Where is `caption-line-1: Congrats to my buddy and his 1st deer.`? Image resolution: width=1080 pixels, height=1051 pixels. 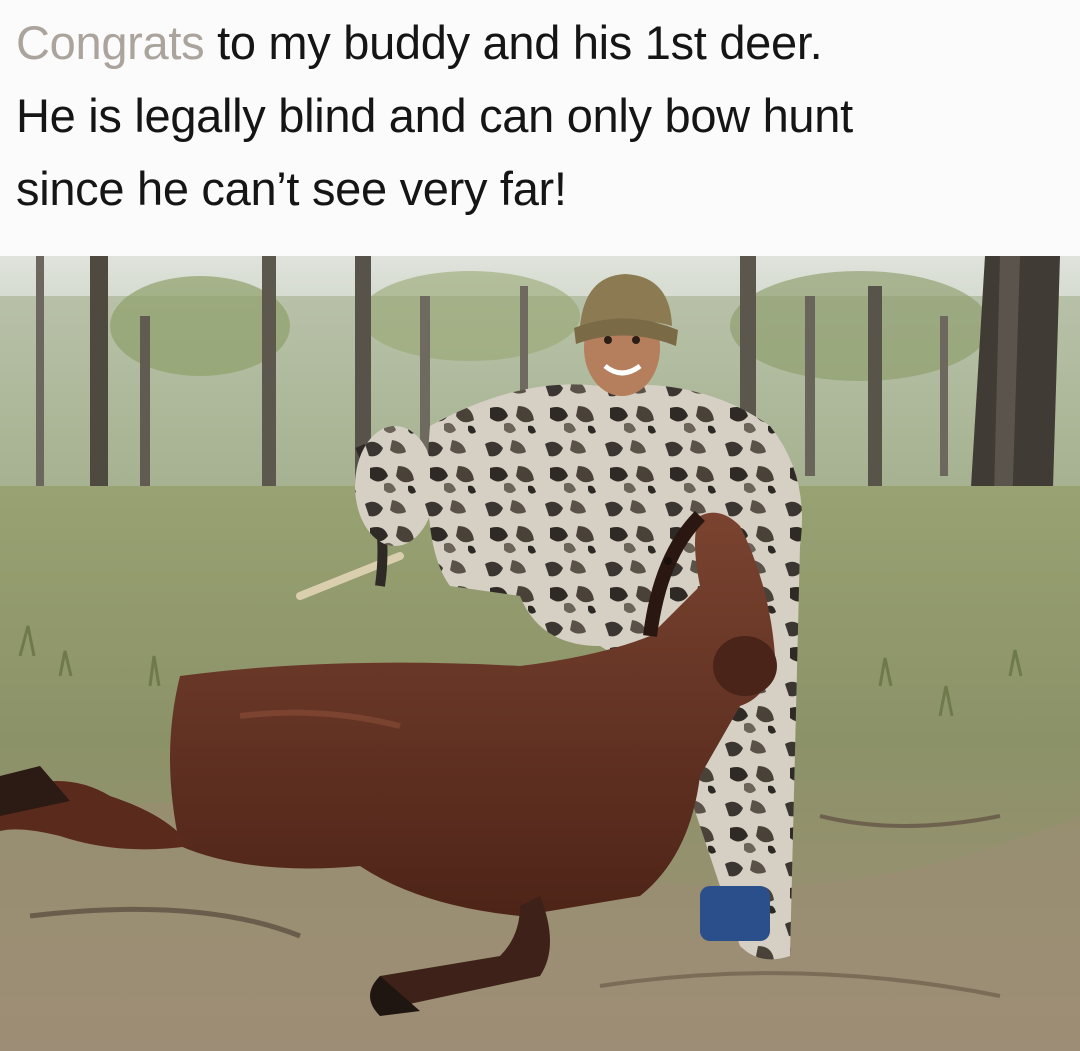
caption-line-1: Congrats to my buddy and his 1st deer. is located at coordinates (540, 42).